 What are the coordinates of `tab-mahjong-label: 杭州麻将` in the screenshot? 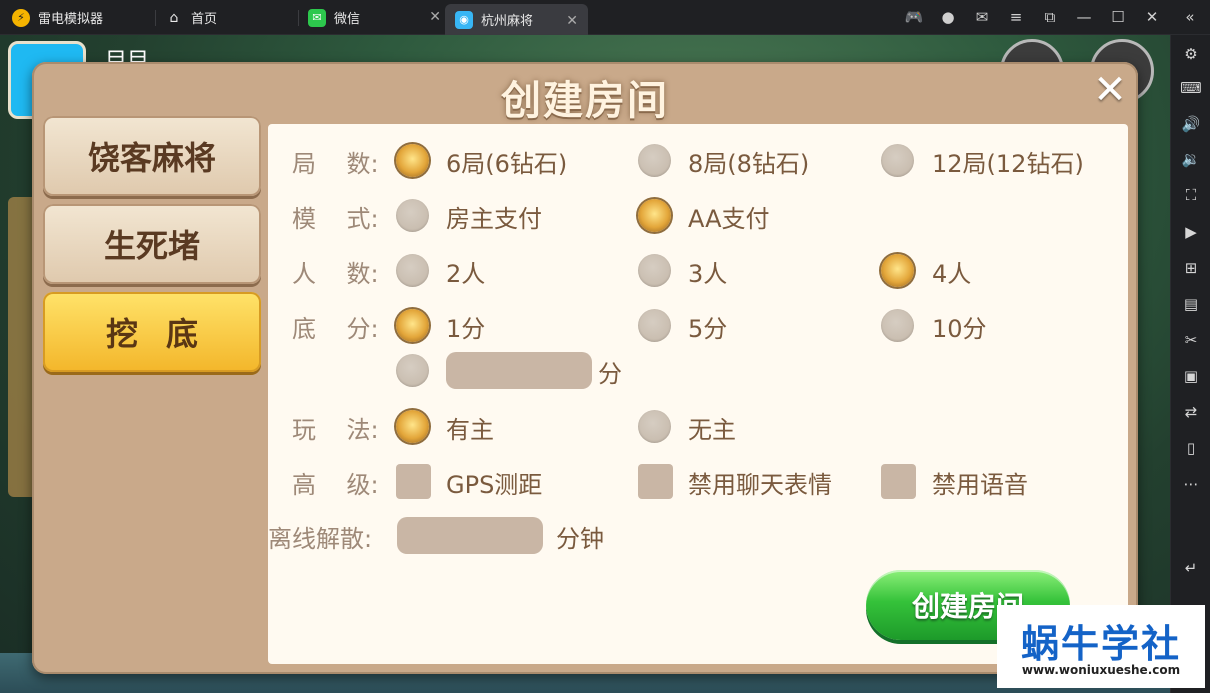 It's located at (507, 21).